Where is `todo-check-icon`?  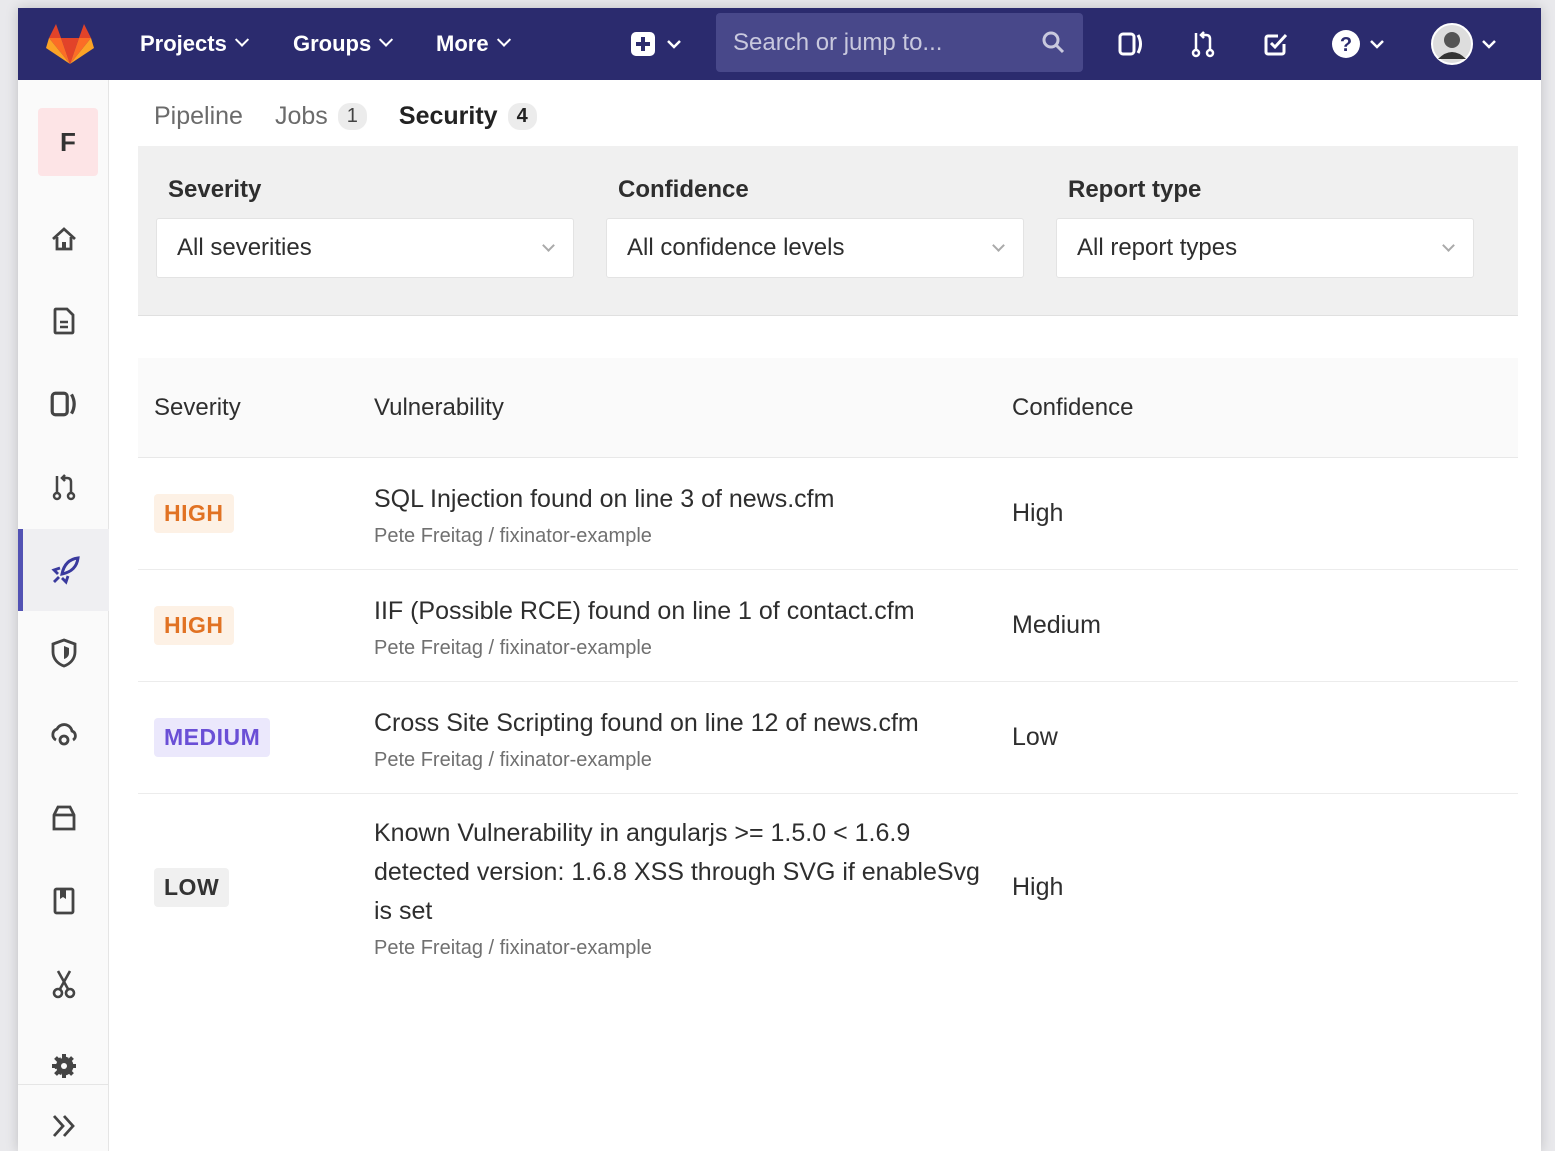
todo-check-icon is located at coordinates (1276, 44).